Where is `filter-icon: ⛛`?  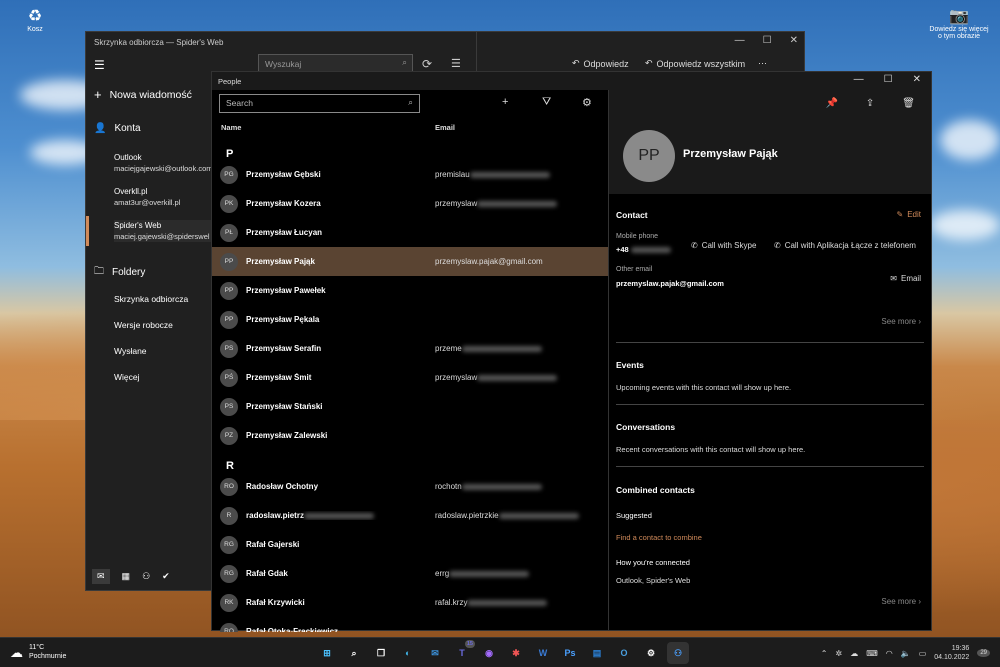
filter-icon: ⛛ is located at coordinates (546, 102).